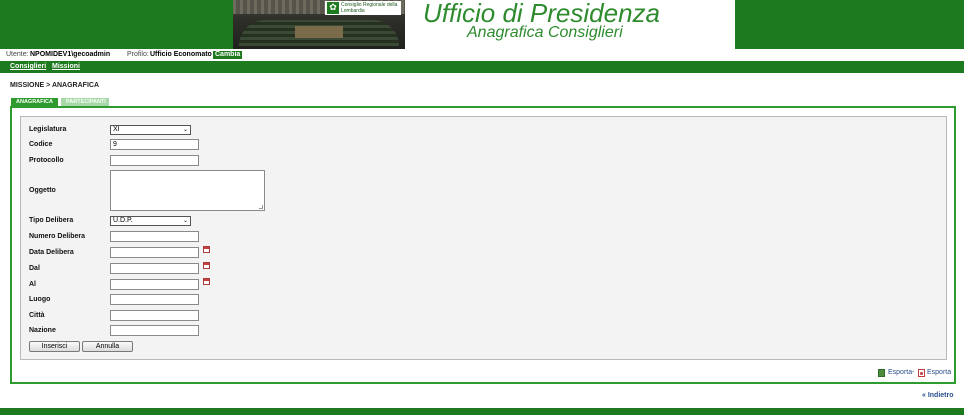 The image size is (964, 415). Describe the element at coordinates (42, 330) in the screenshot. I see `nazione-label: Nazione` at that location.